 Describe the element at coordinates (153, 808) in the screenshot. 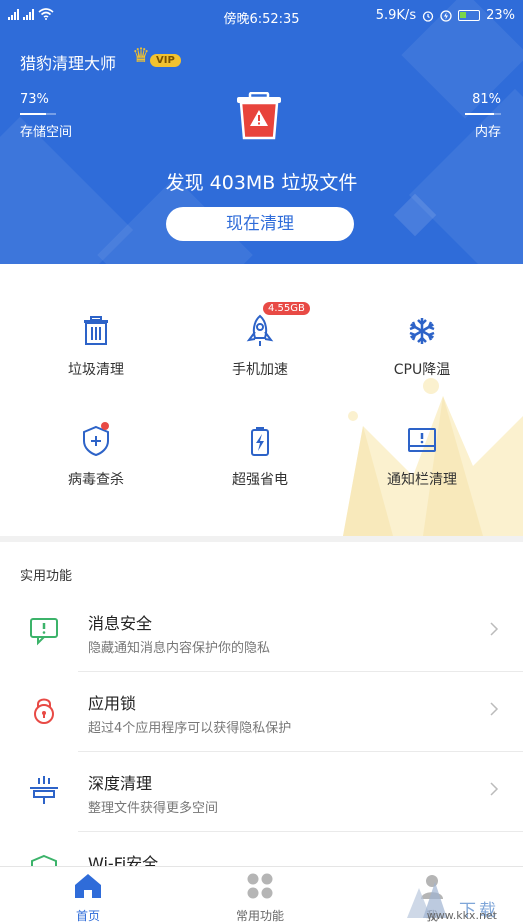

I see `feature-subtitle: 整理文件获得更多空间` at that location.